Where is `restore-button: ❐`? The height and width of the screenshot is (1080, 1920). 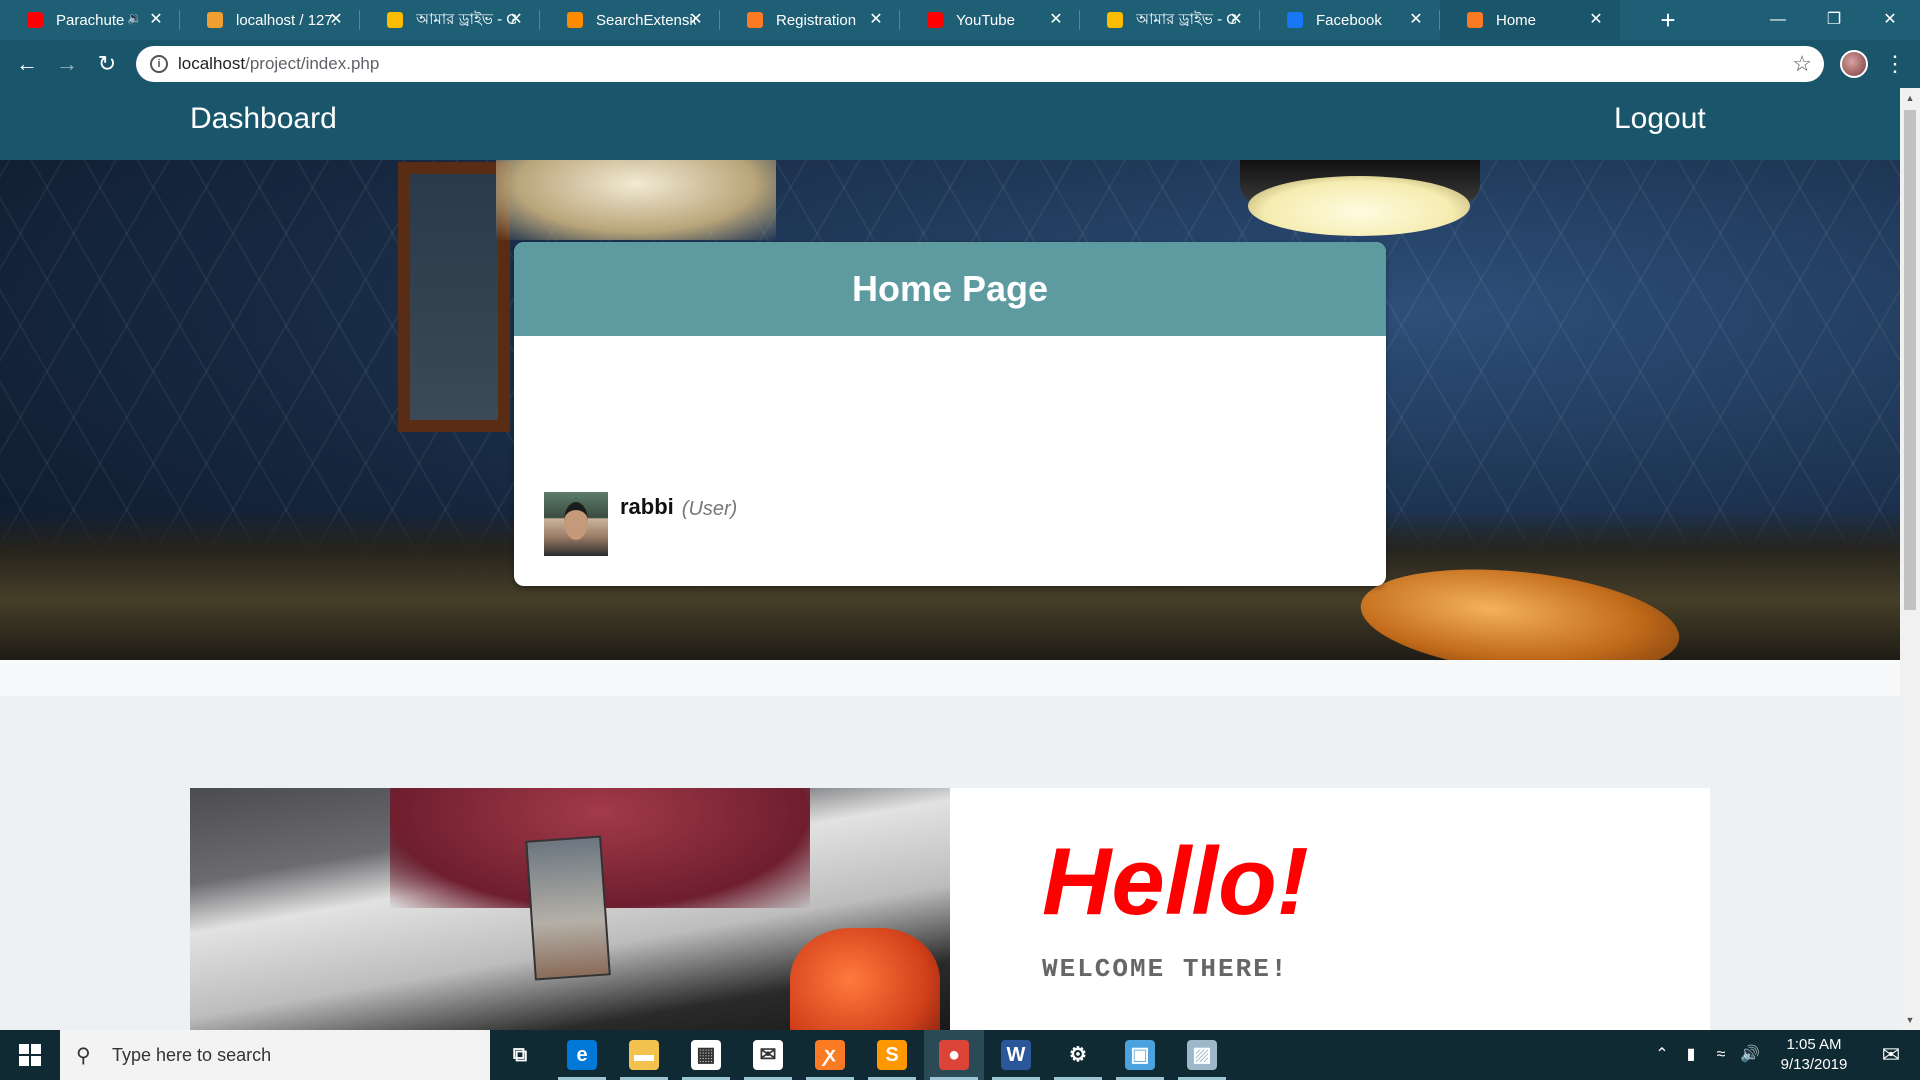 restore-button: ❐ is located at coordinates (1834, 20).